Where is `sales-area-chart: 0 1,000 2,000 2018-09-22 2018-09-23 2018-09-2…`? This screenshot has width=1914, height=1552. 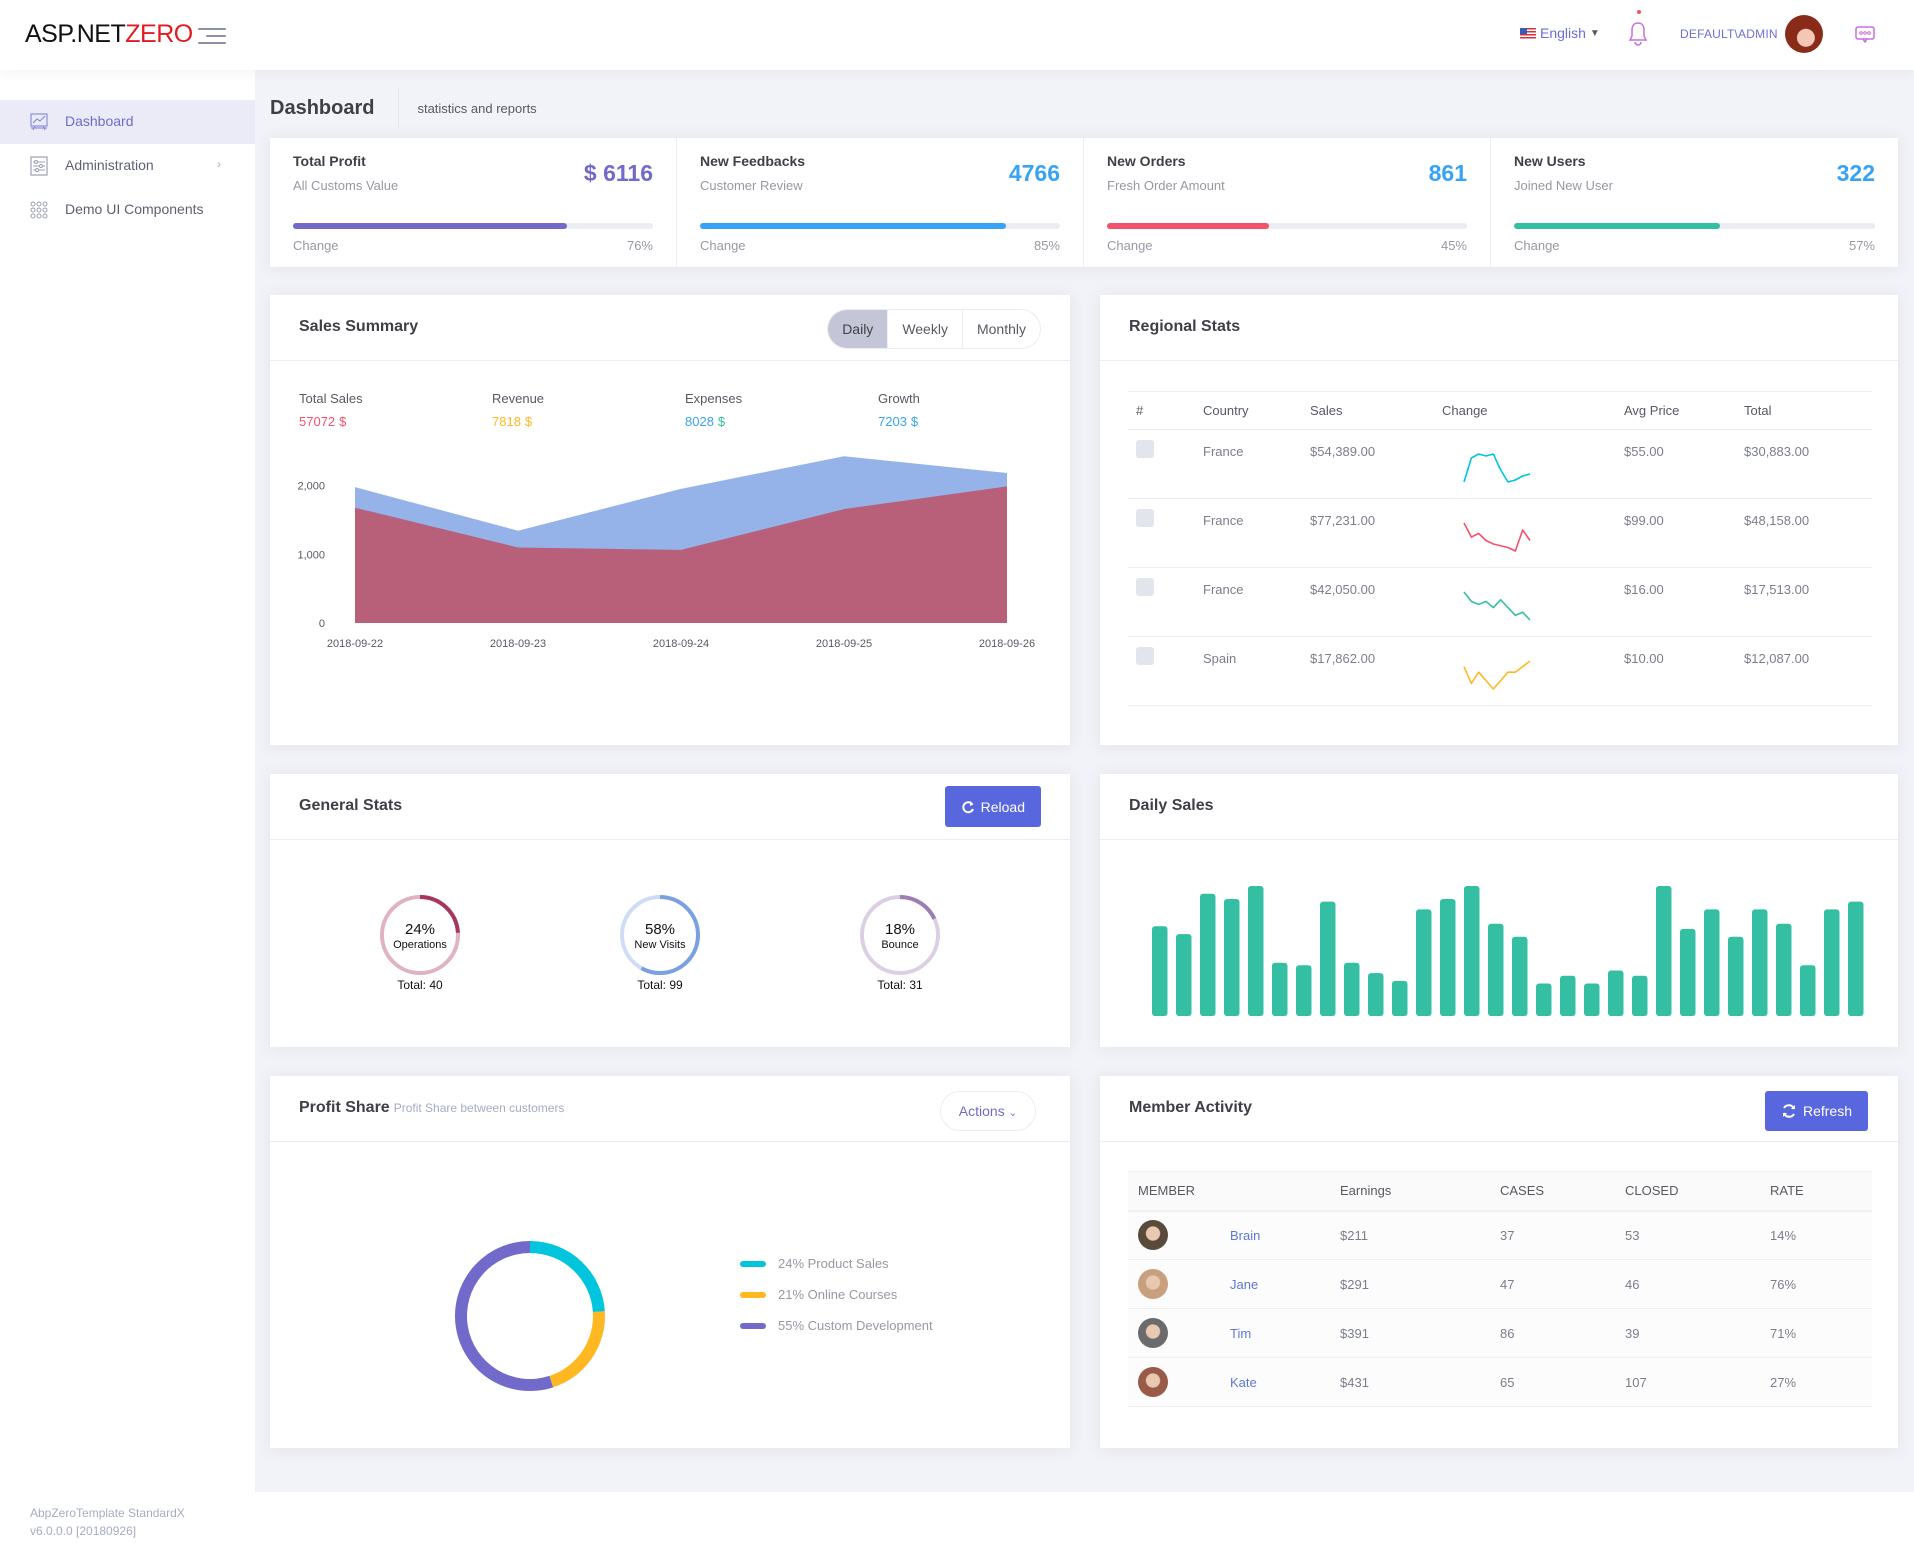 sales-area-chart: 0 1,000 2,000 2018-09-22 2018-09-23 2018-09-2… is located at coordinates (666, 553).